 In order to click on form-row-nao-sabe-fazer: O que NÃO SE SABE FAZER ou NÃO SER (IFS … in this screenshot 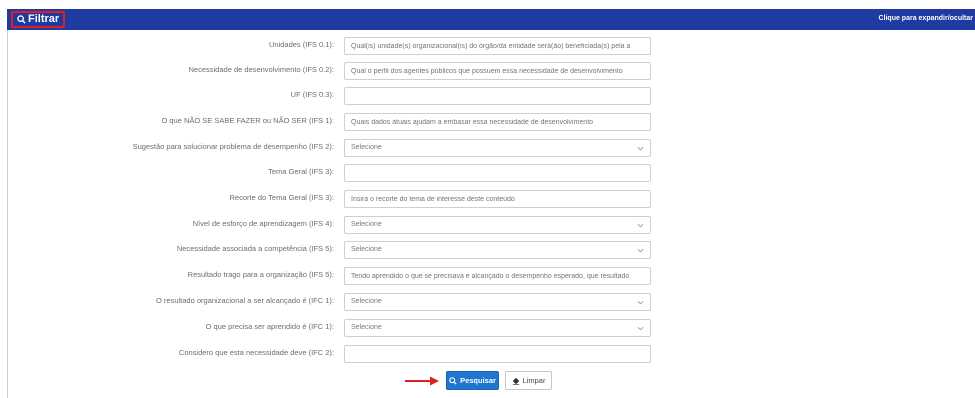, I will do `click(487, 122)`.